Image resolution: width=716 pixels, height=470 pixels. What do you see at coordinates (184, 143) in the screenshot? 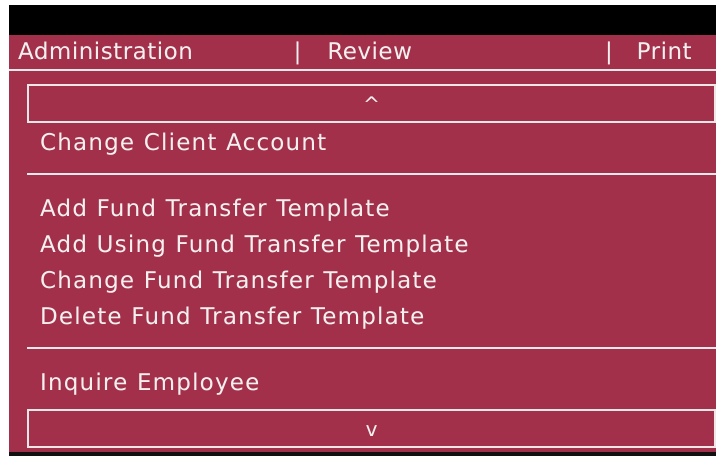
I see `menu-option: Change Client Account` at bounding box center [184, 143].